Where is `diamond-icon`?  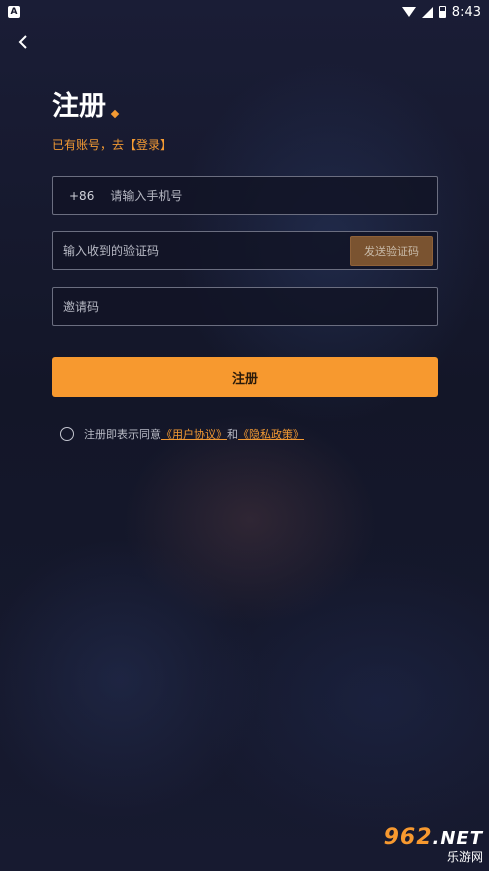
diamond-icon is located at coordinates (115, 114).